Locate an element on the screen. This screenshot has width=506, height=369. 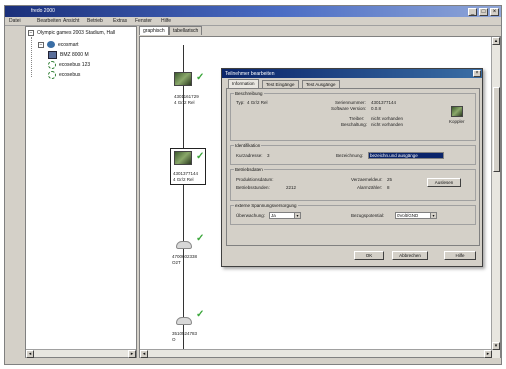
vertical-scrollbar: ▴ ▾ is located at coordinates (495, 197).